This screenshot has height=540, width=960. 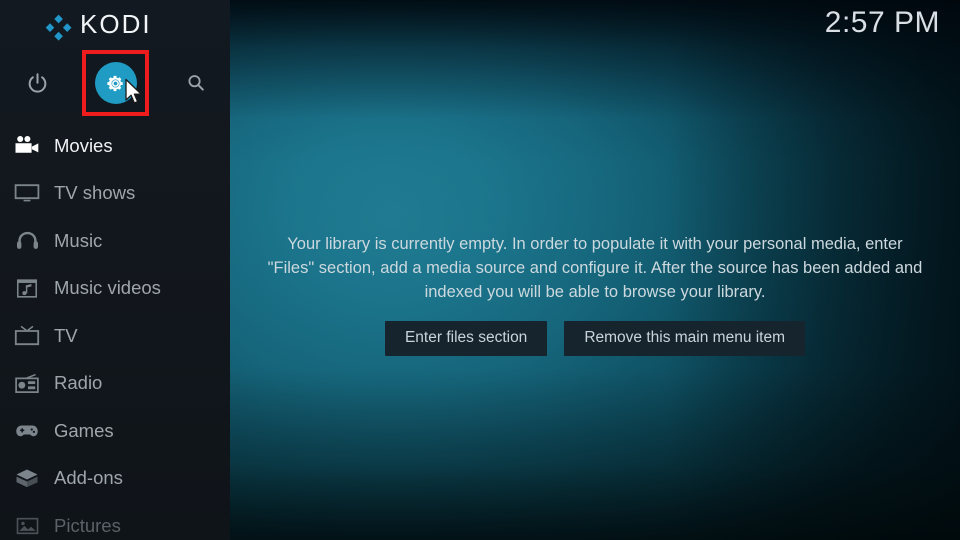 I want to click on settings-button, so click(x=115, y=83).